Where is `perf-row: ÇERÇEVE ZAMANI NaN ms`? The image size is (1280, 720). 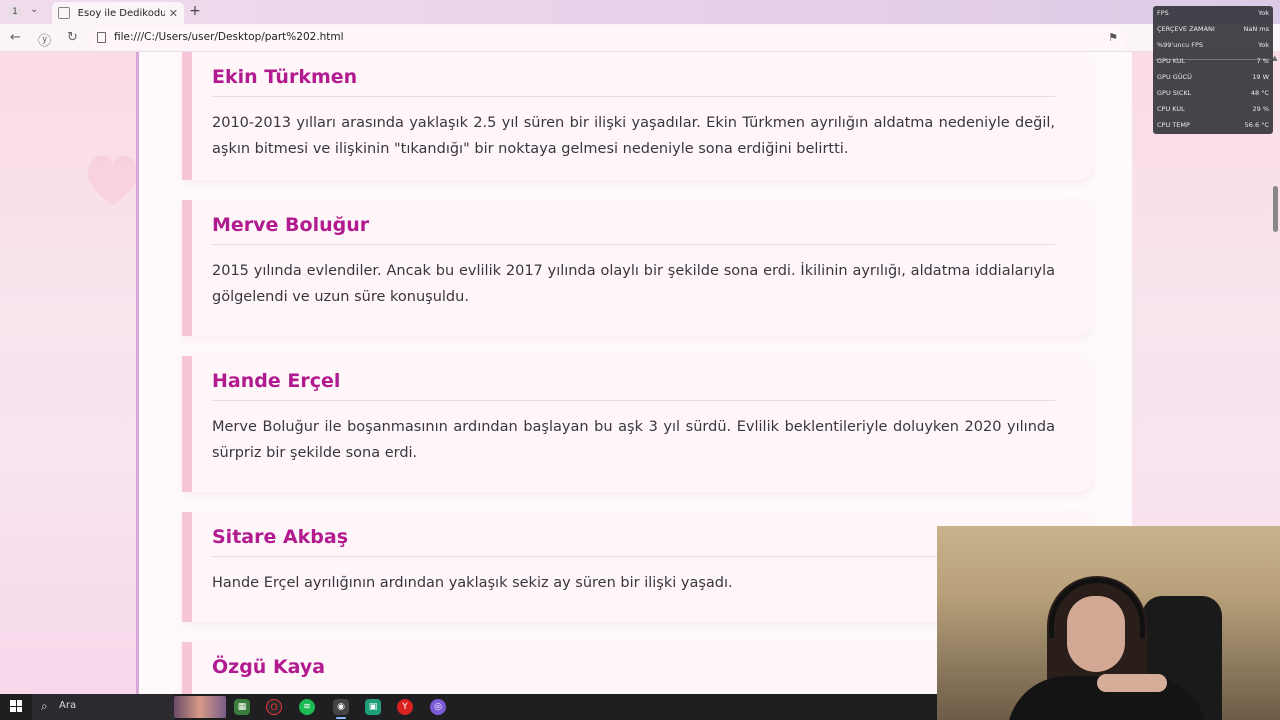
perf-row: ÇERÇEVE ZAMANI NaN ms is located at coordinates (1213, 31).